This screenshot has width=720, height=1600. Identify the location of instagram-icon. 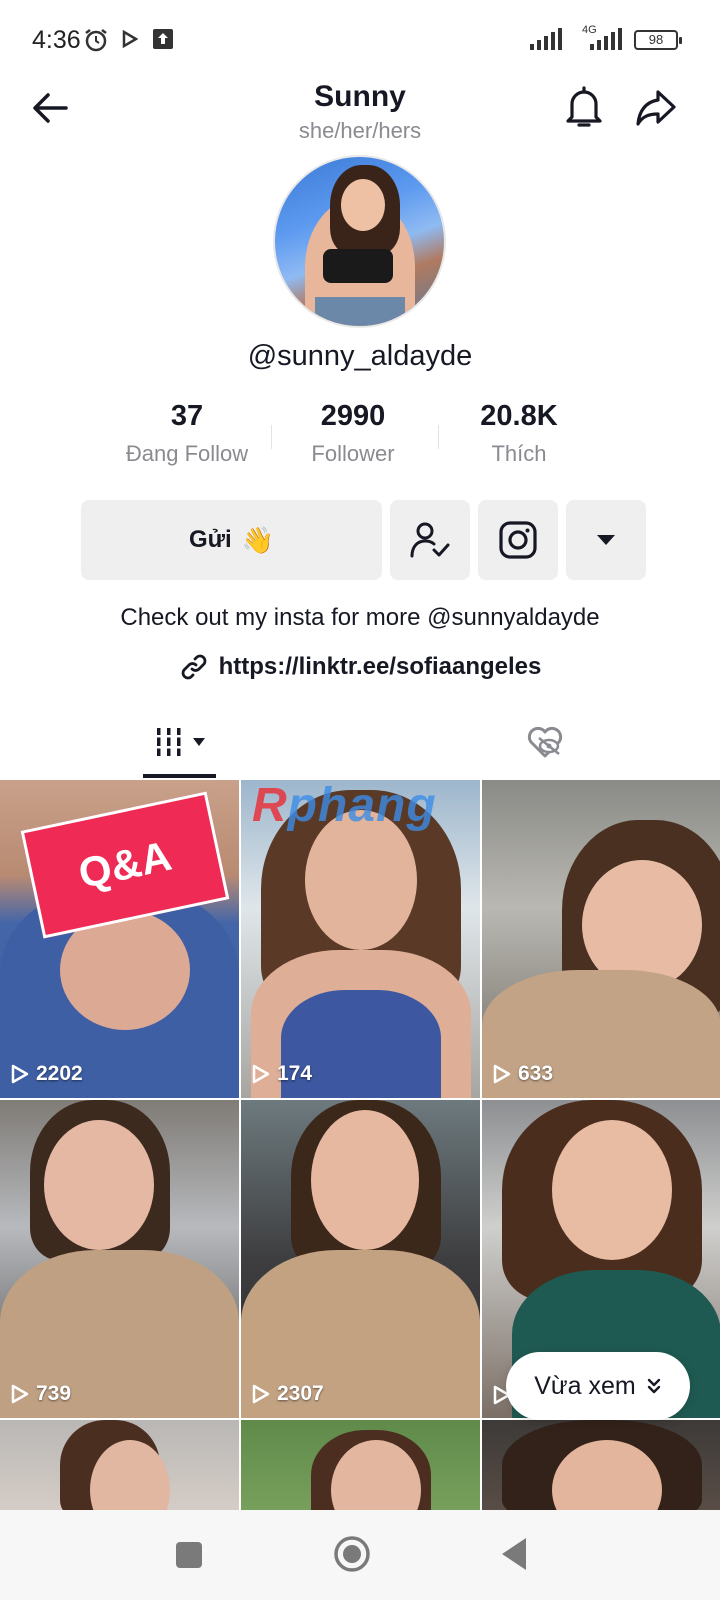
(518, 540).